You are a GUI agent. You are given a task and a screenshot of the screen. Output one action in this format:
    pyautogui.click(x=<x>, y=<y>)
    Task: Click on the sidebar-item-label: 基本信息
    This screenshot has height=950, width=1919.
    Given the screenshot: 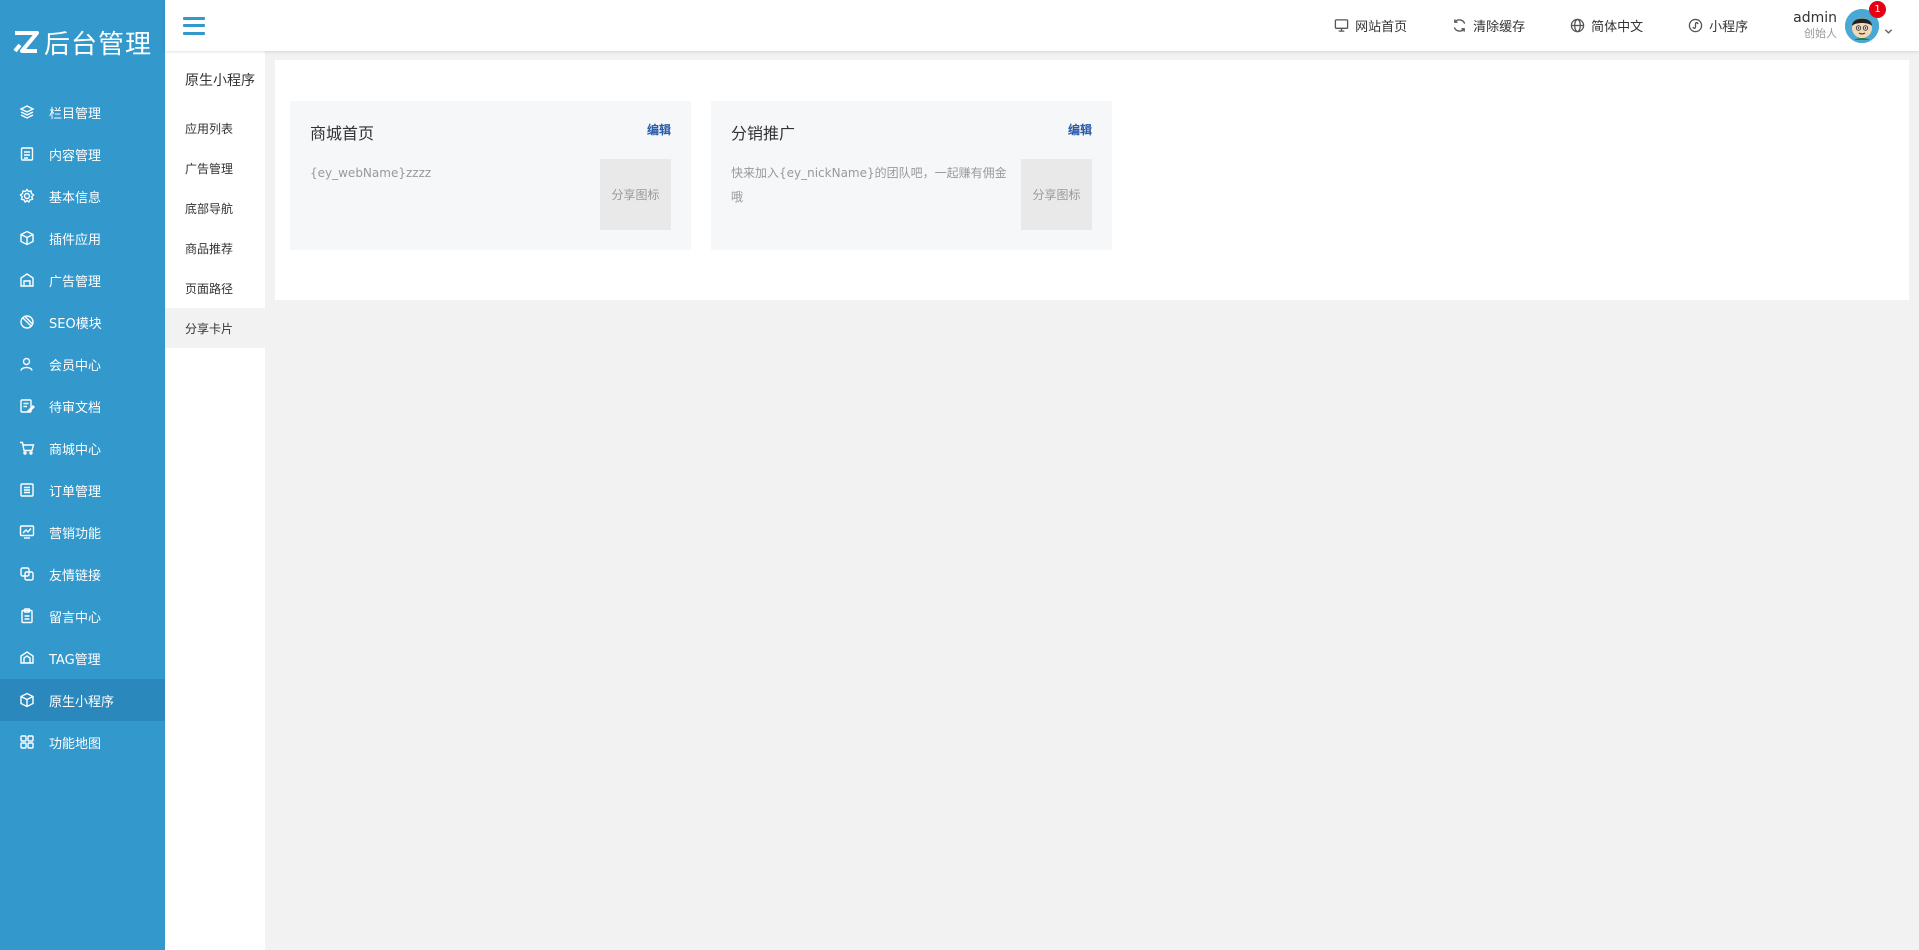 What is the action you would take?
    pyautogui.click(x=75, y=198)
    